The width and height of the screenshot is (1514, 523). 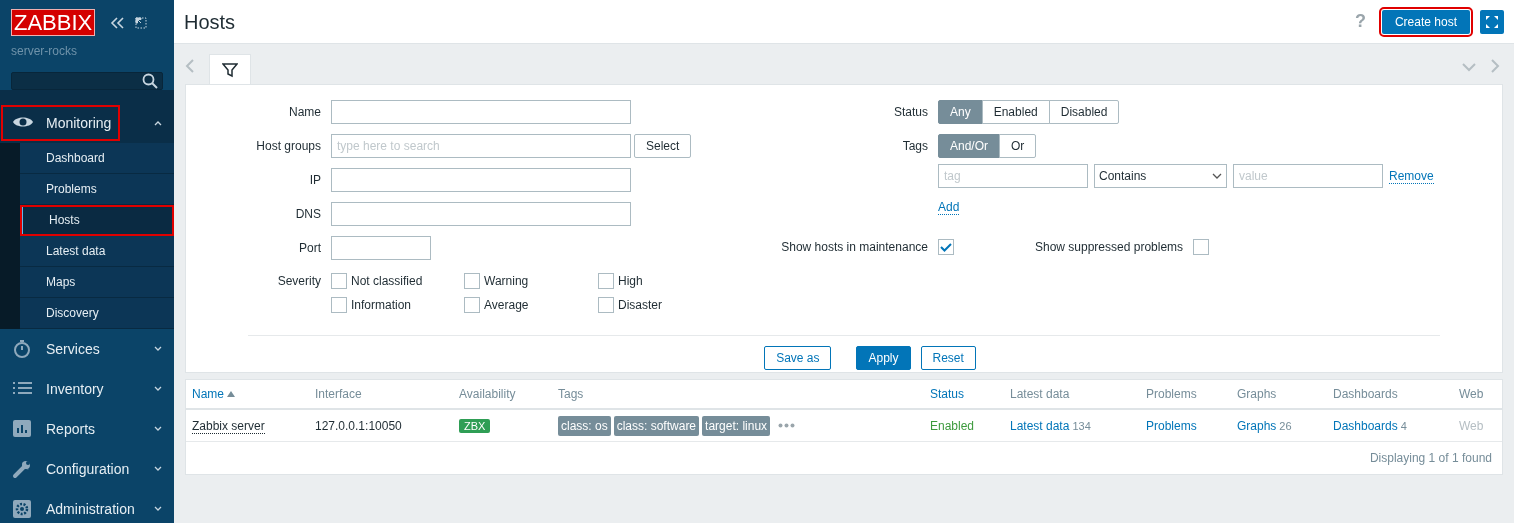 I want to click on submenu-item: Latest data, so click(x=97, y=251).